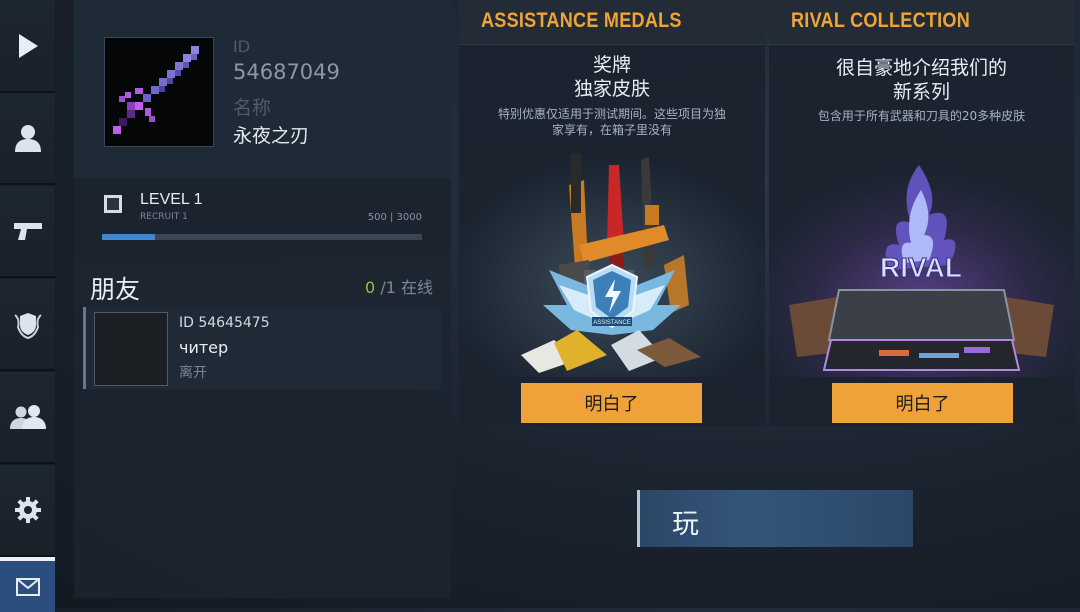  I want to click on card-title-line1: 很自豪地介绍我们的, so click(921, 68).